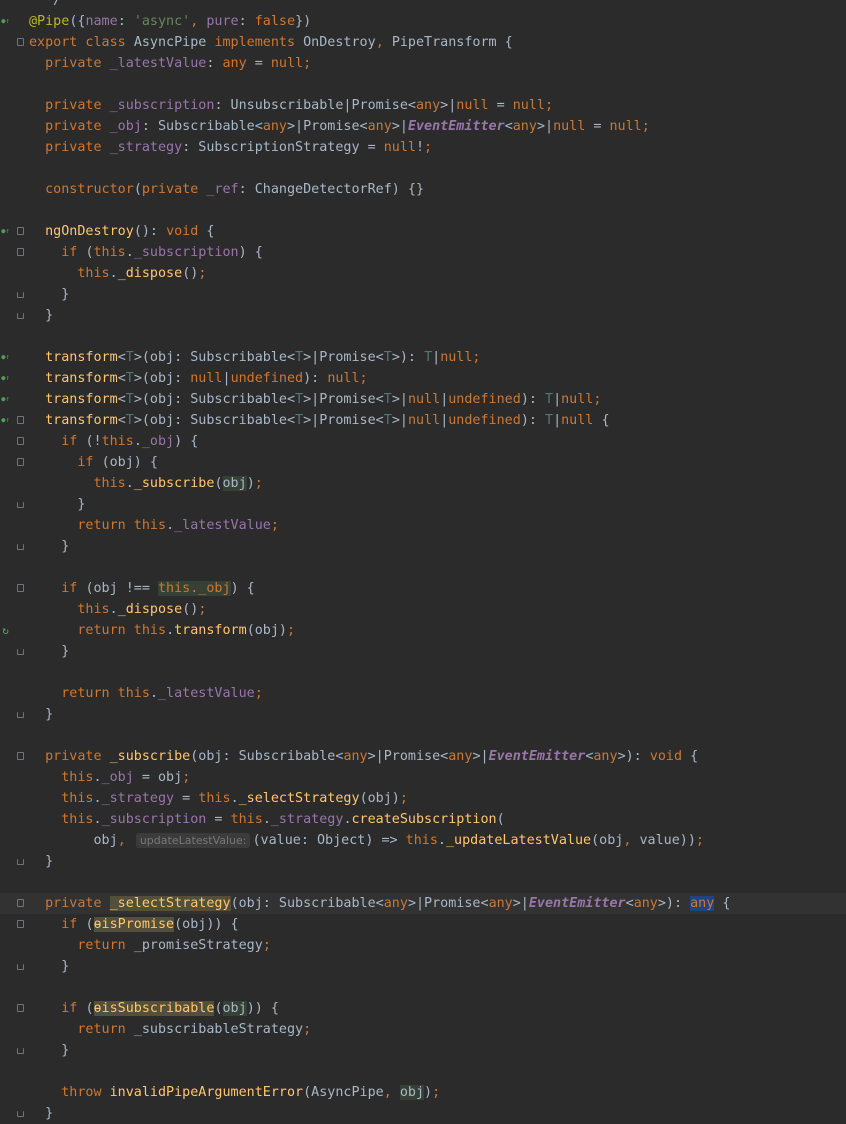  I want to click on code-line: if (obj !== this._obj) {, so click(423, 588).